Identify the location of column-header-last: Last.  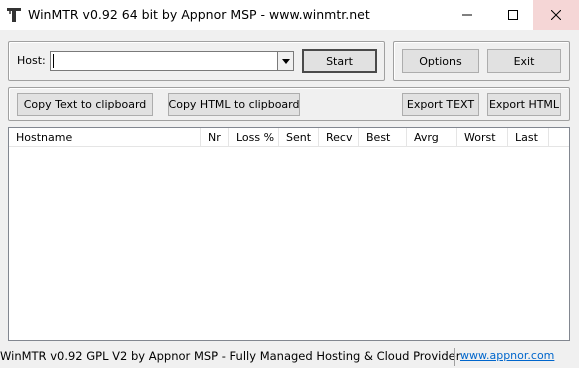
(528, 137).